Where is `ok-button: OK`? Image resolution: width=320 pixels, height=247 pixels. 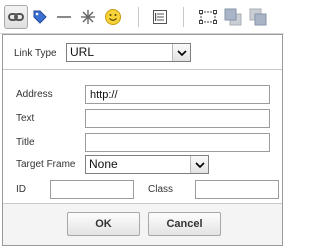 ok-button: OK is located at coordinates (103, 224).